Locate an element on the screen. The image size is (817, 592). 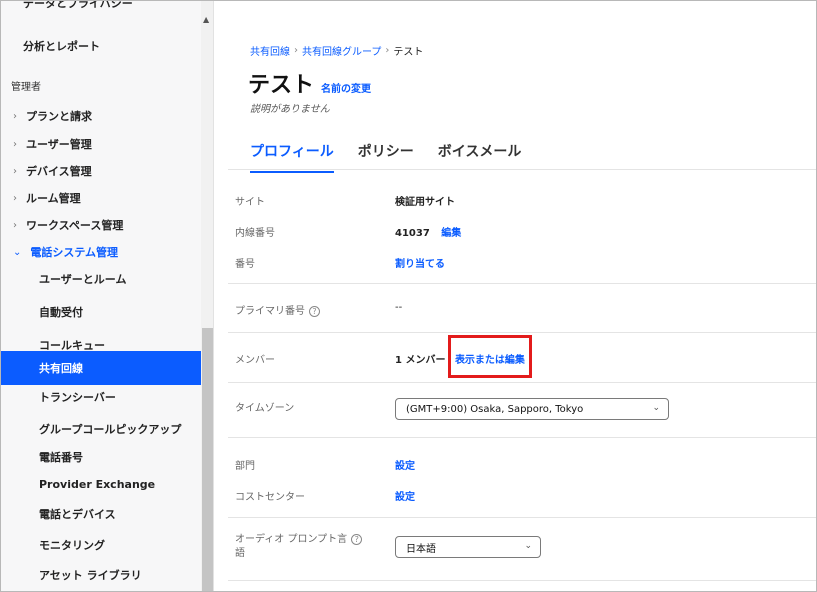
extension-value: 41037 is located at coordinates (412, 233).